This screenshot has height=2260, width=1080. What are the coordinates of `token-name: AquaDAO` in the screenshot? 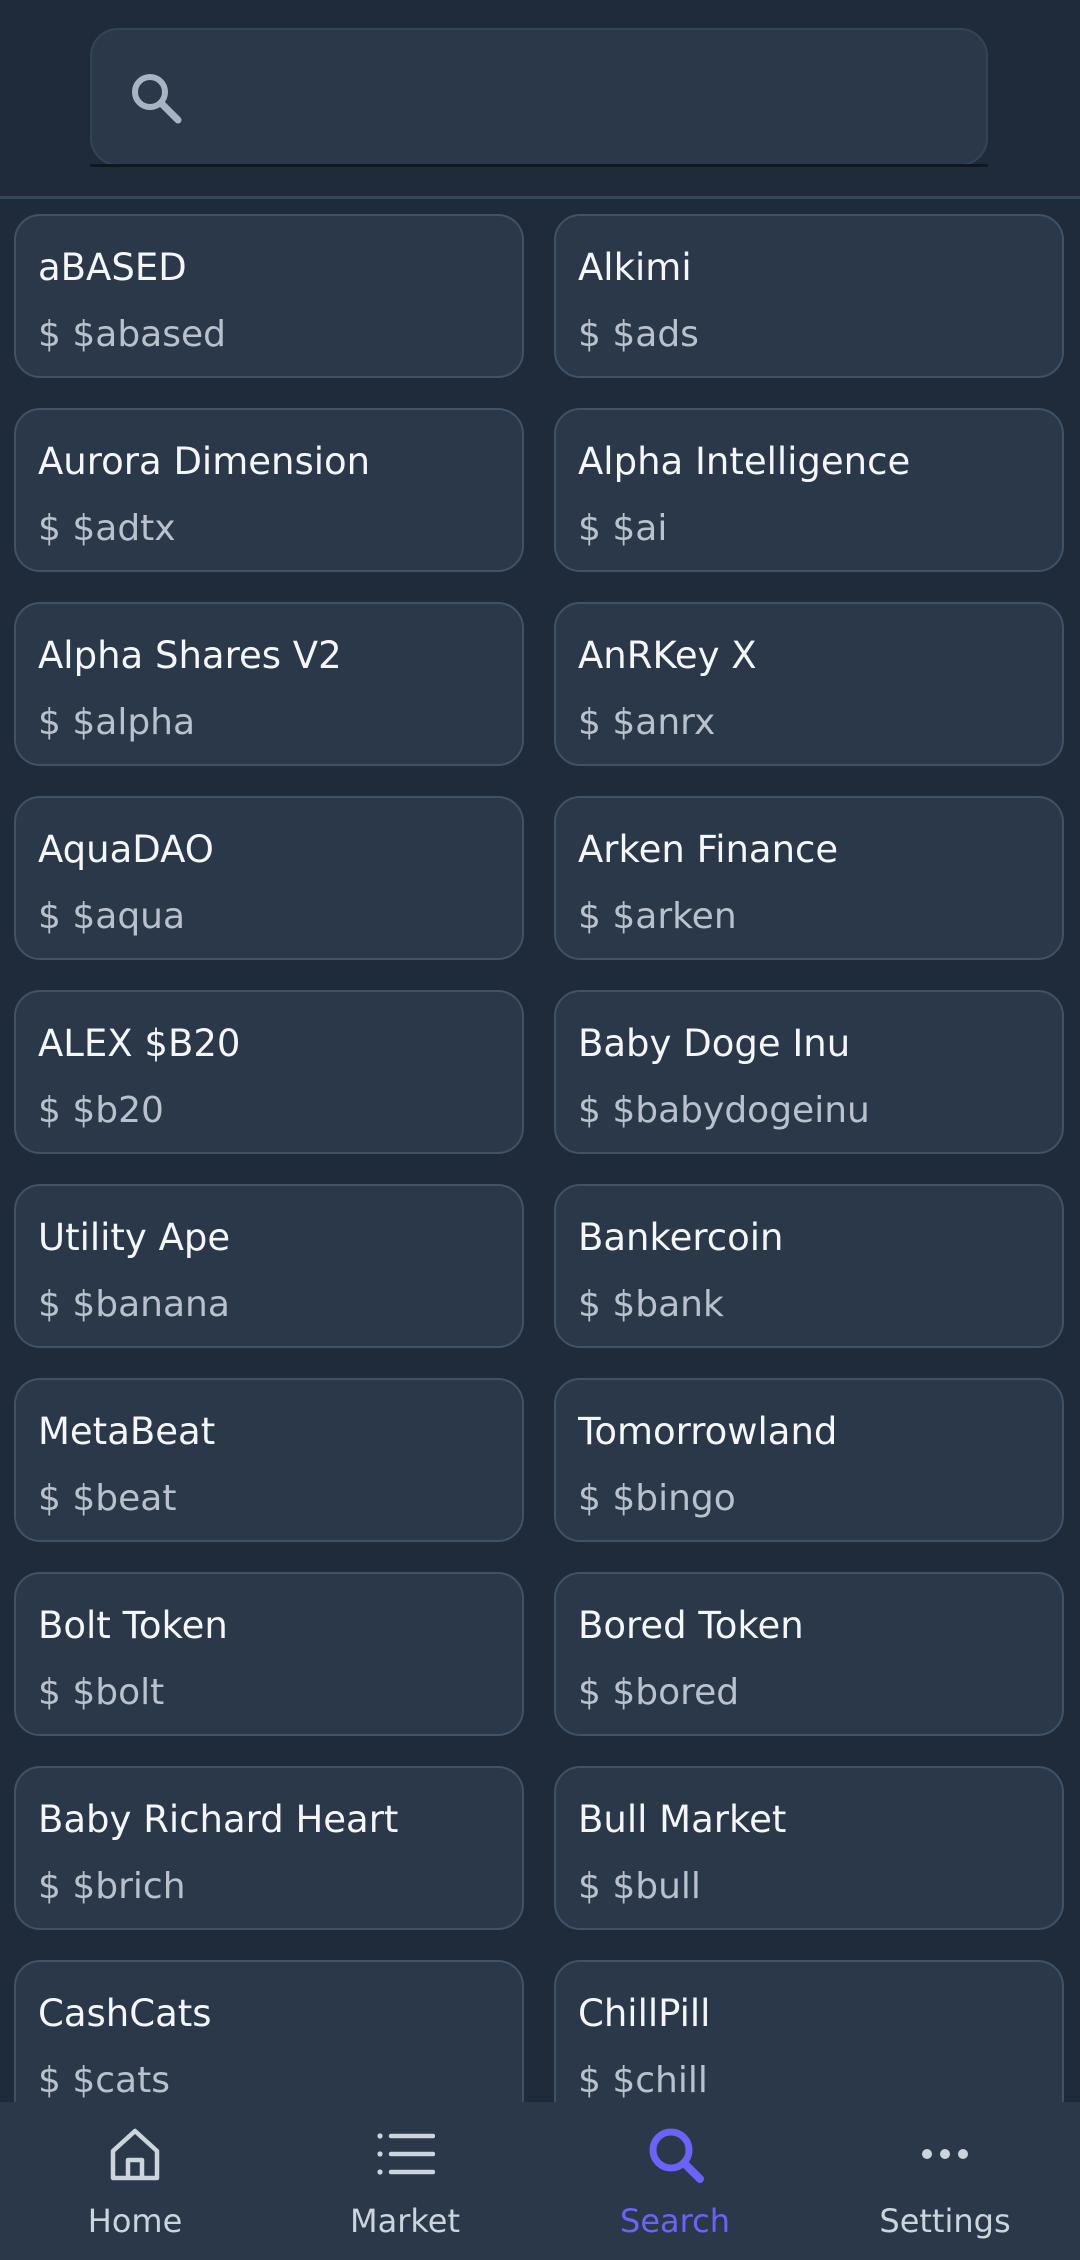 It's located at (126, 849).